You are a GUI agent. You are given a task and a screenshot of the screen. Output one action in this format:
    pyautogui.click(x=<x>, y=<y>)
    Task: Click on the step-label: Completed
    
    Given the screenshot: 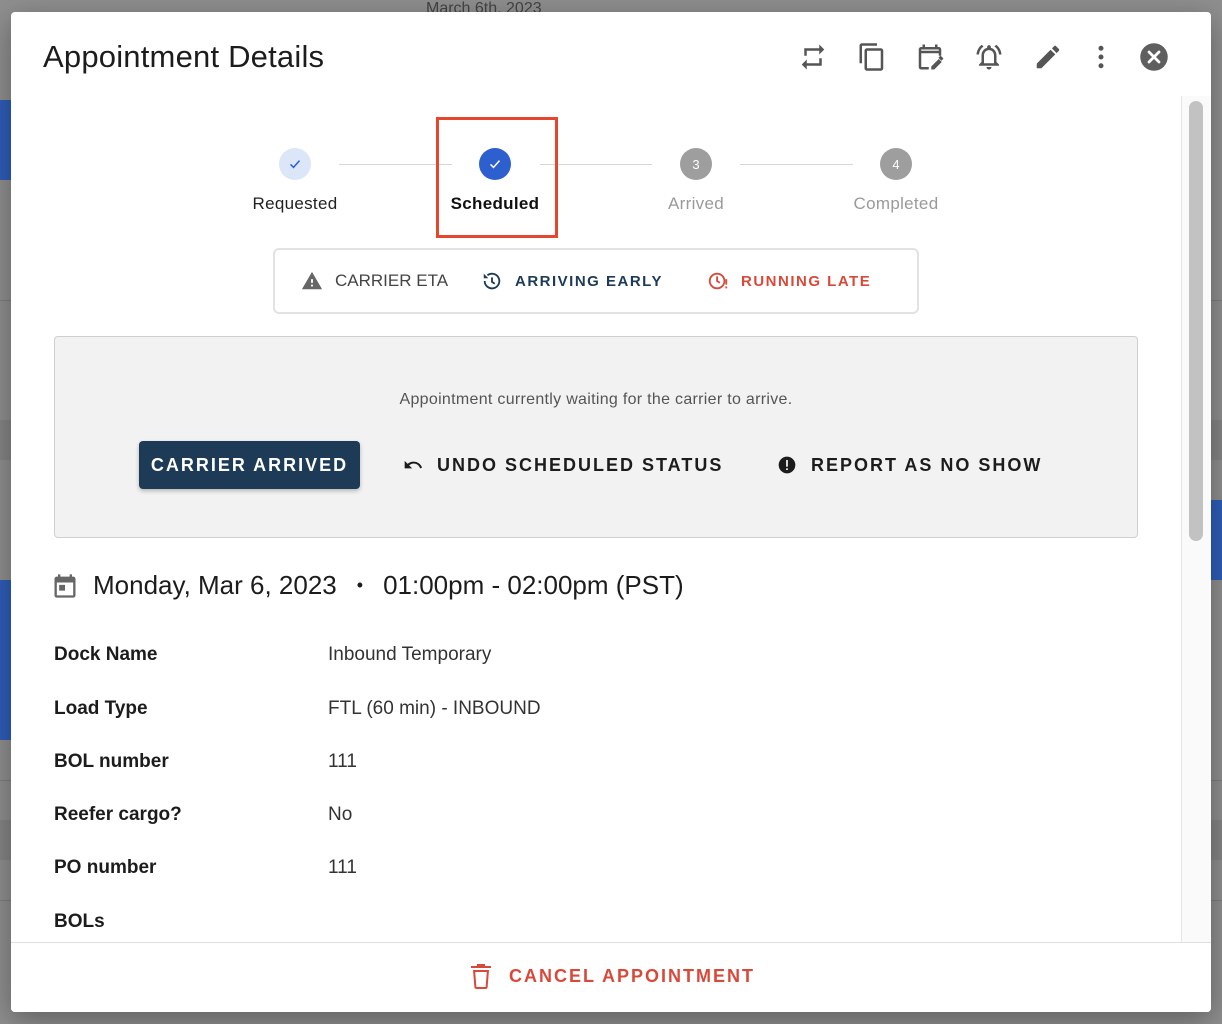 What is the action you would take?
    pyautogui.click(x=896, y=203)
    